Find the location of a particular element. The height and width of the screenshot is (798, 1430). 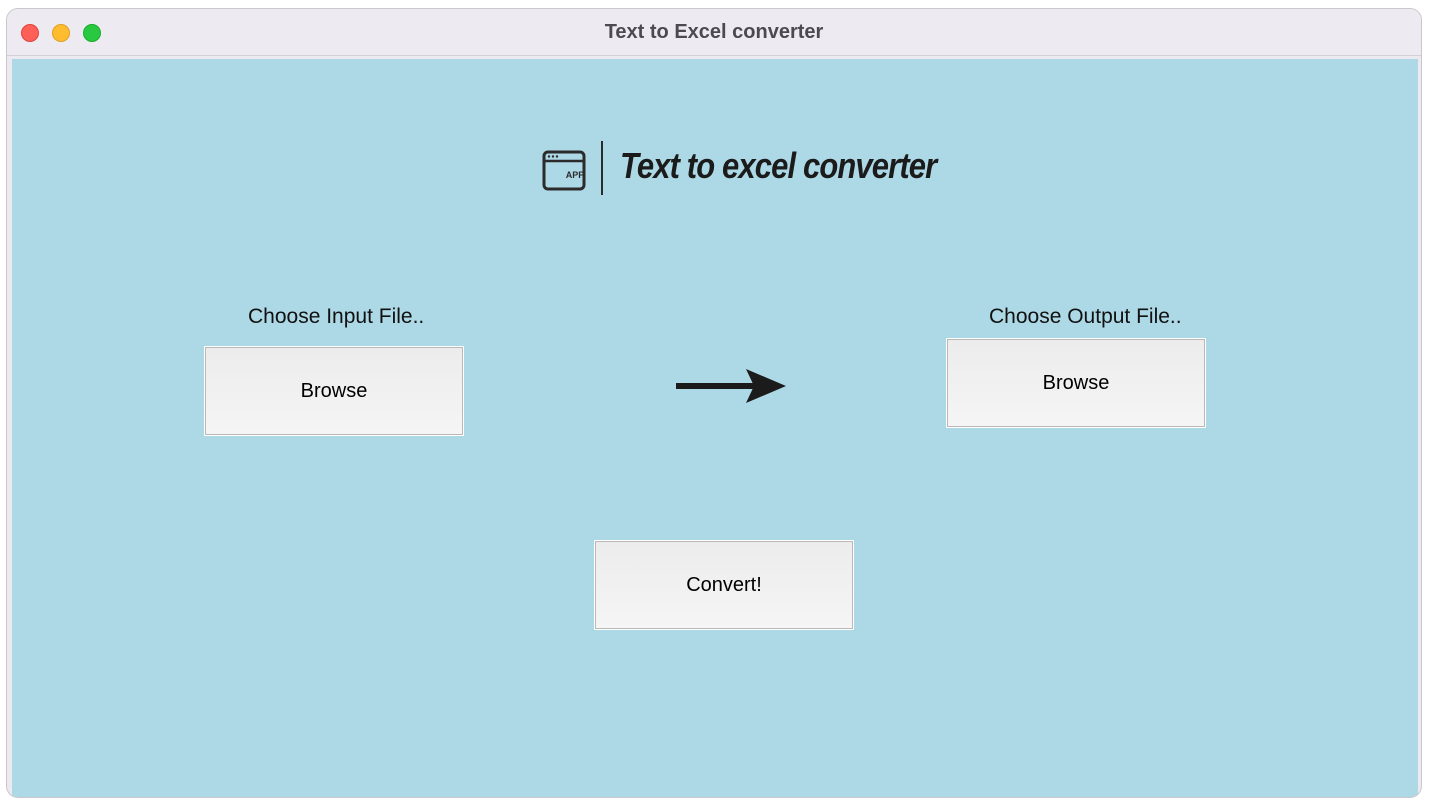

browse-input-button: Browse is located at coordinates (334, 391).